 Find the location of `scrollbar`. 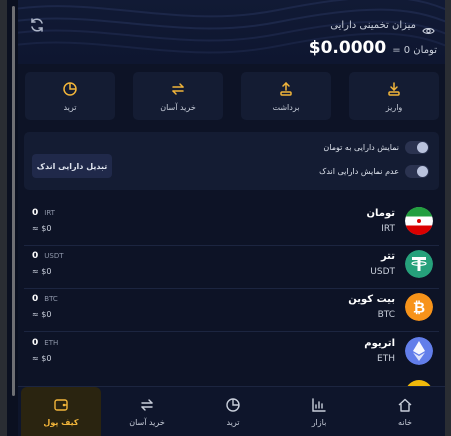

scrollbar is located at coordinates (13, 201).